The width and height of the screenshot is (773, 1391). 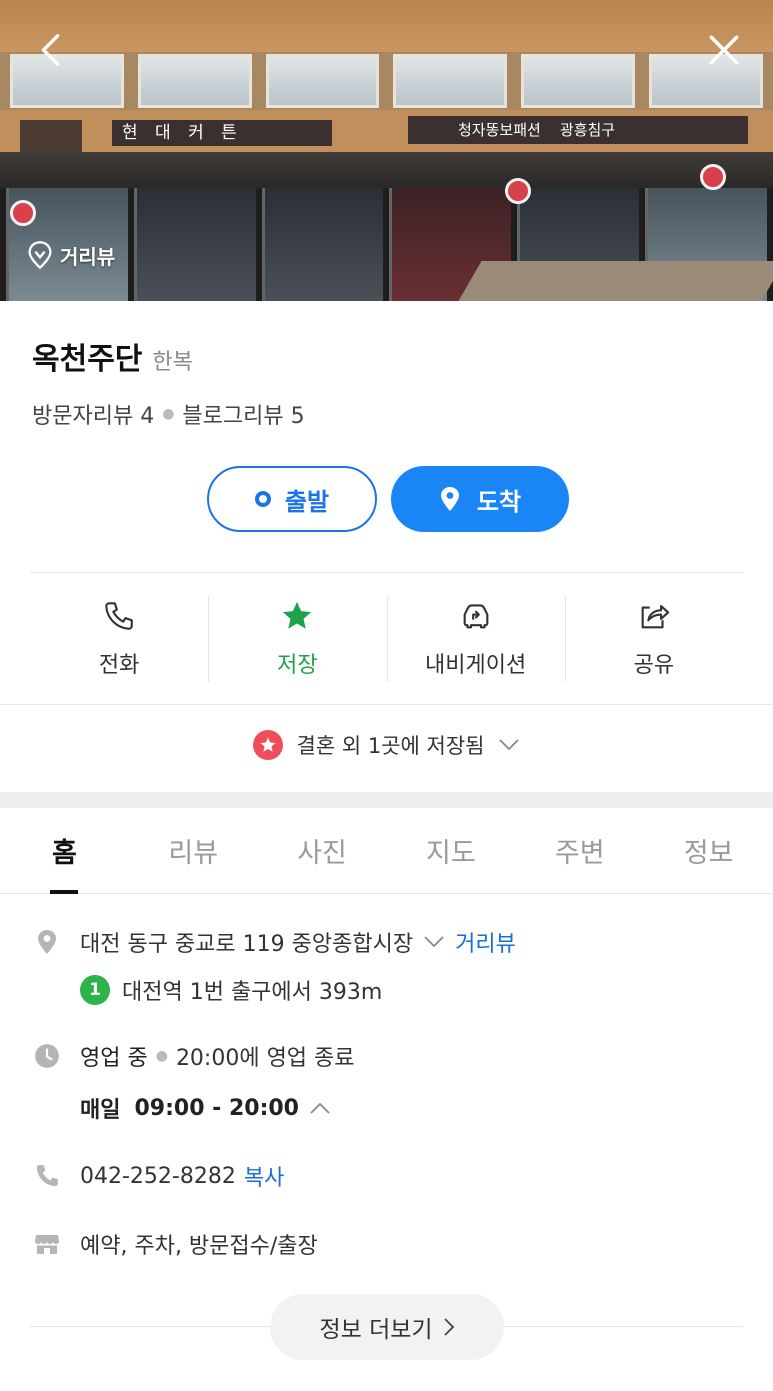 I want to click on saved-folders-toggle: 결혼 외 1곳에 저장됨, so click(x=386, y=745).